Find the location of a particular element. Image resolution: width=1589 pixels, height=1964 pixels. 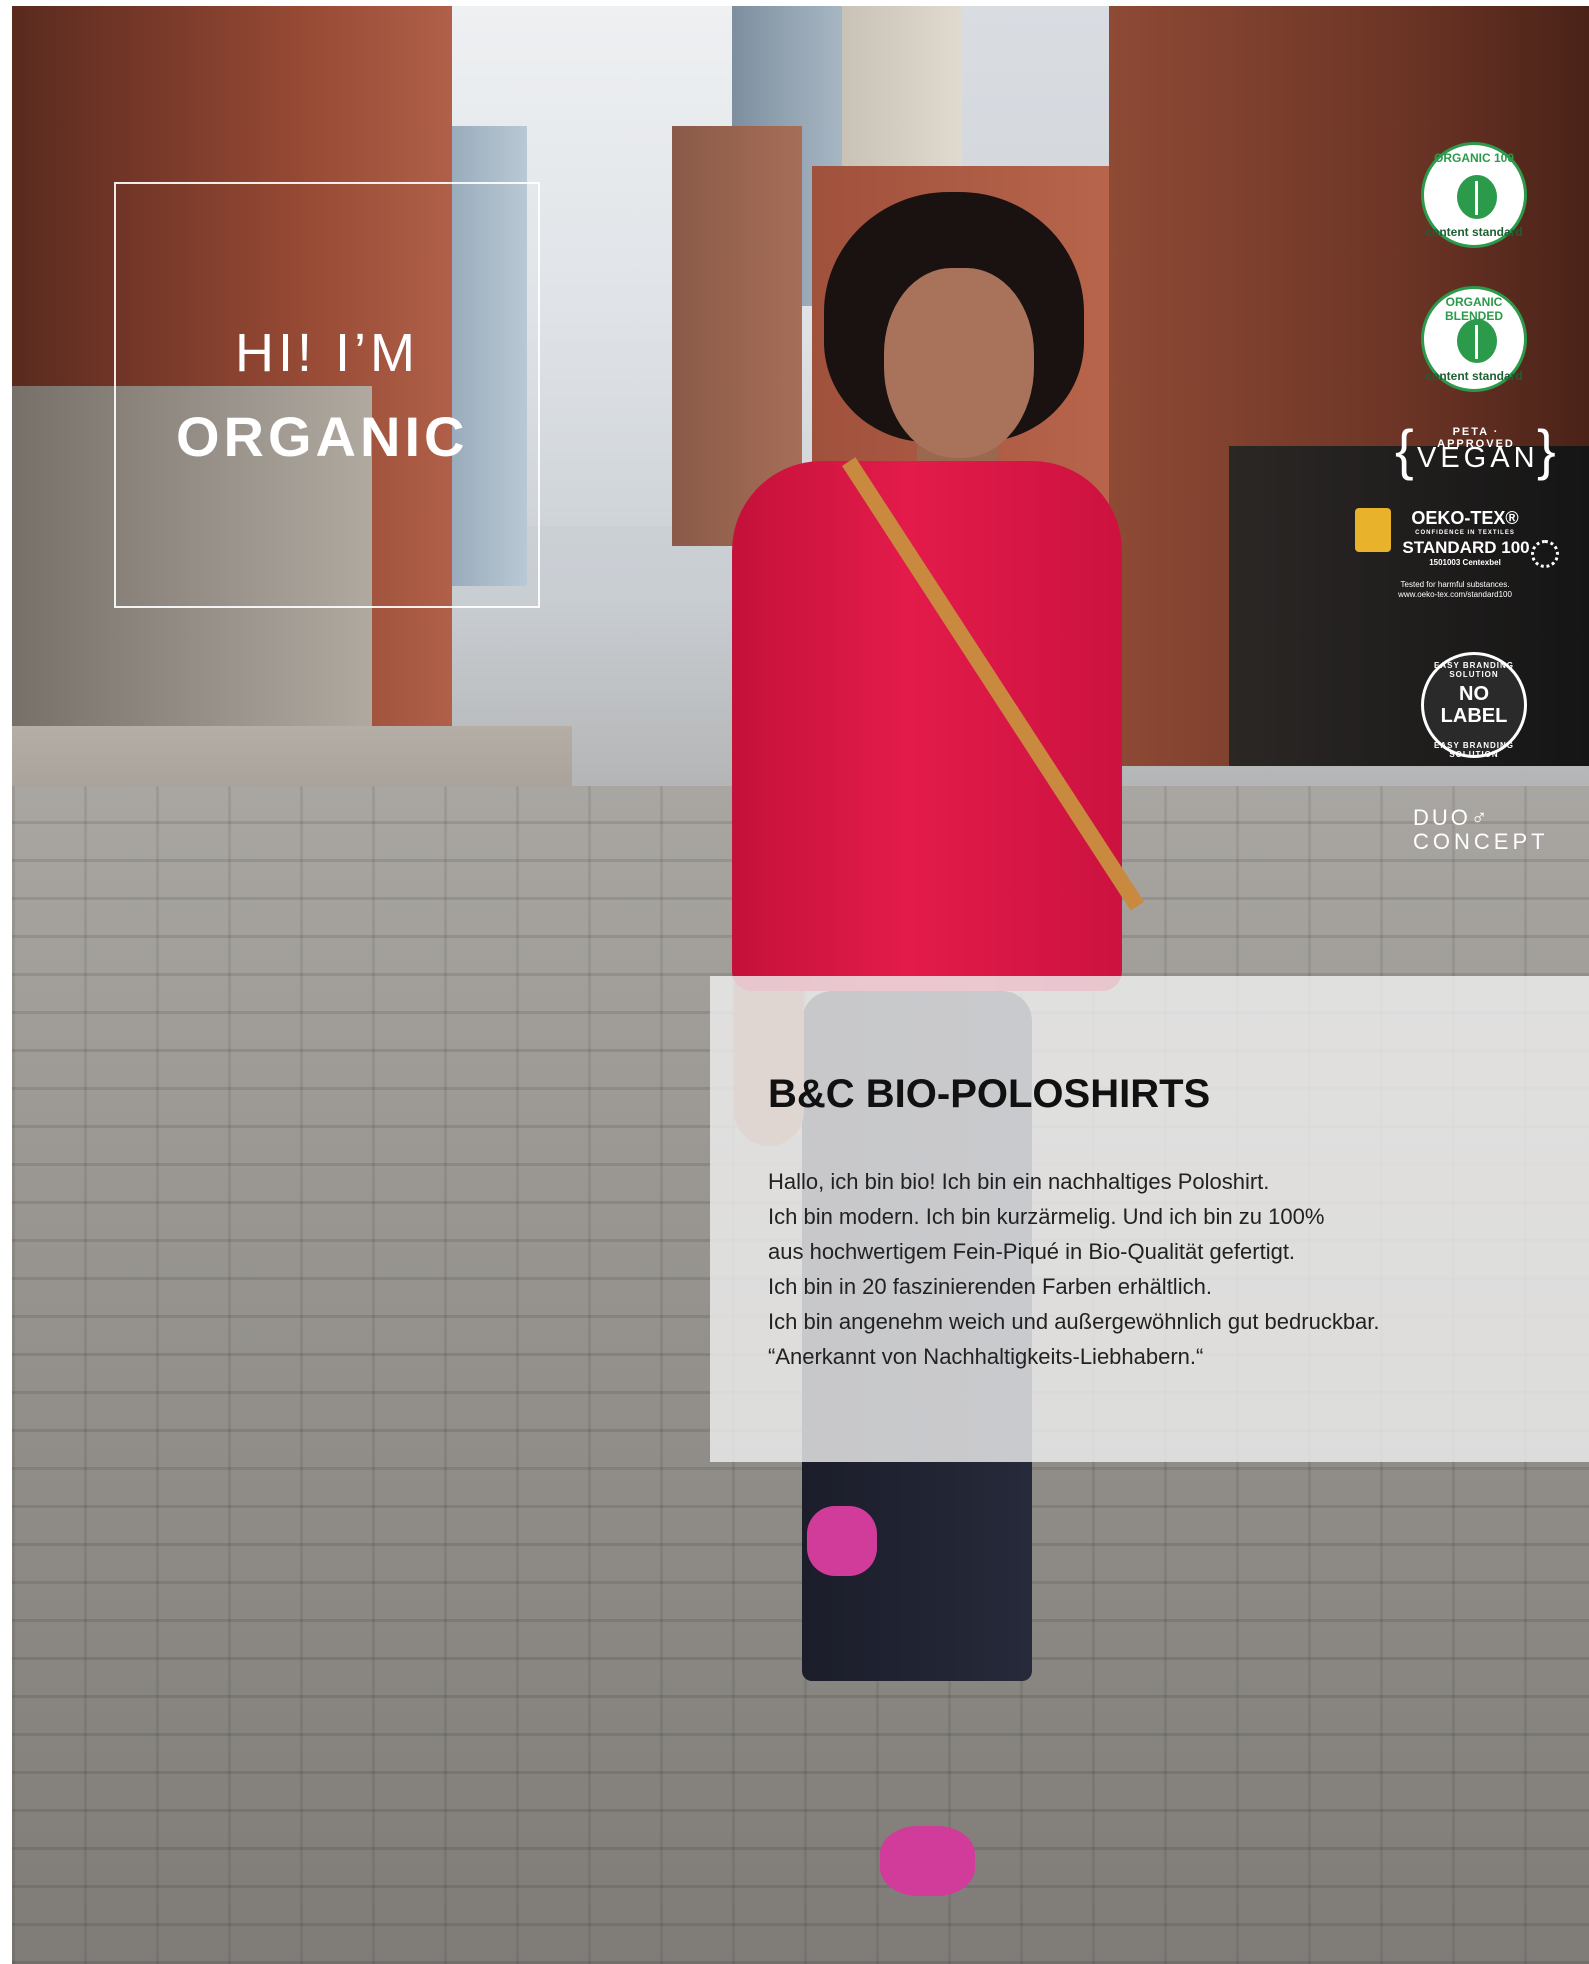

left-brace-icon: { is located at coordinates (1404, 449).